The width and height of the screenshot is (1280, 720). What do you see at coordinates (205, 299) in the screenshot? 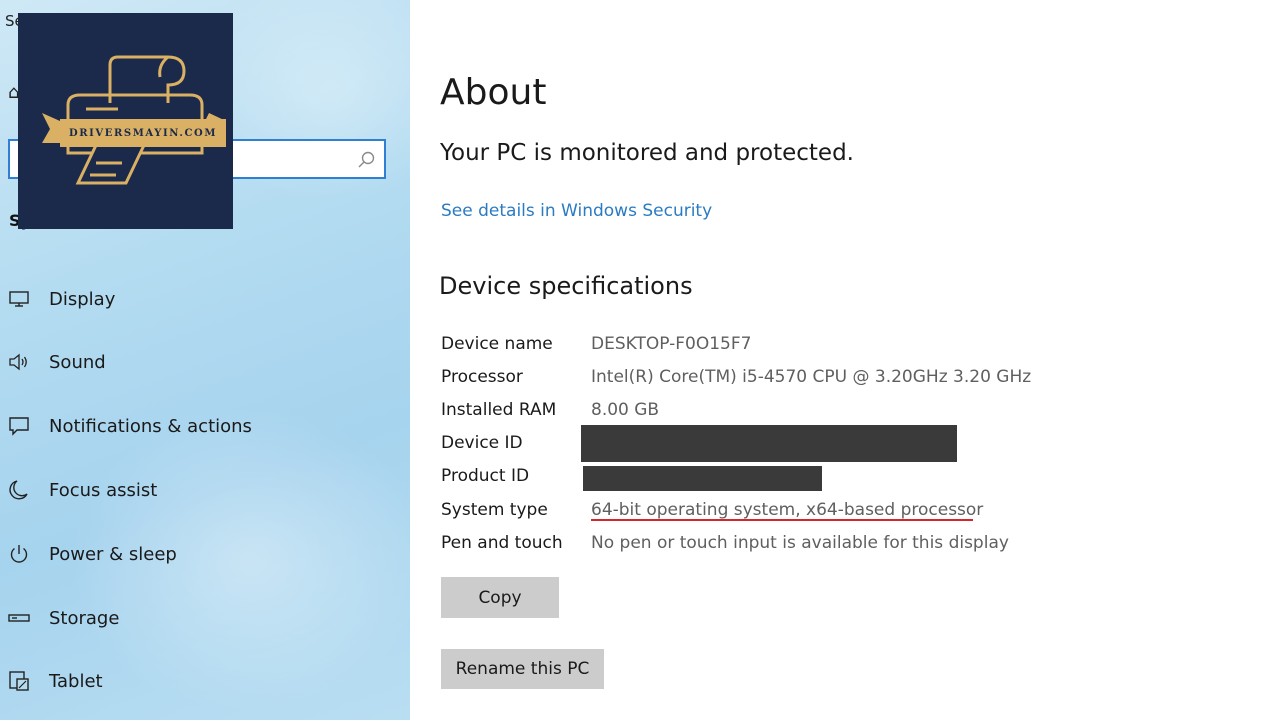
I see `sidebar-item-display: Display` at bounding box center [205, 299].